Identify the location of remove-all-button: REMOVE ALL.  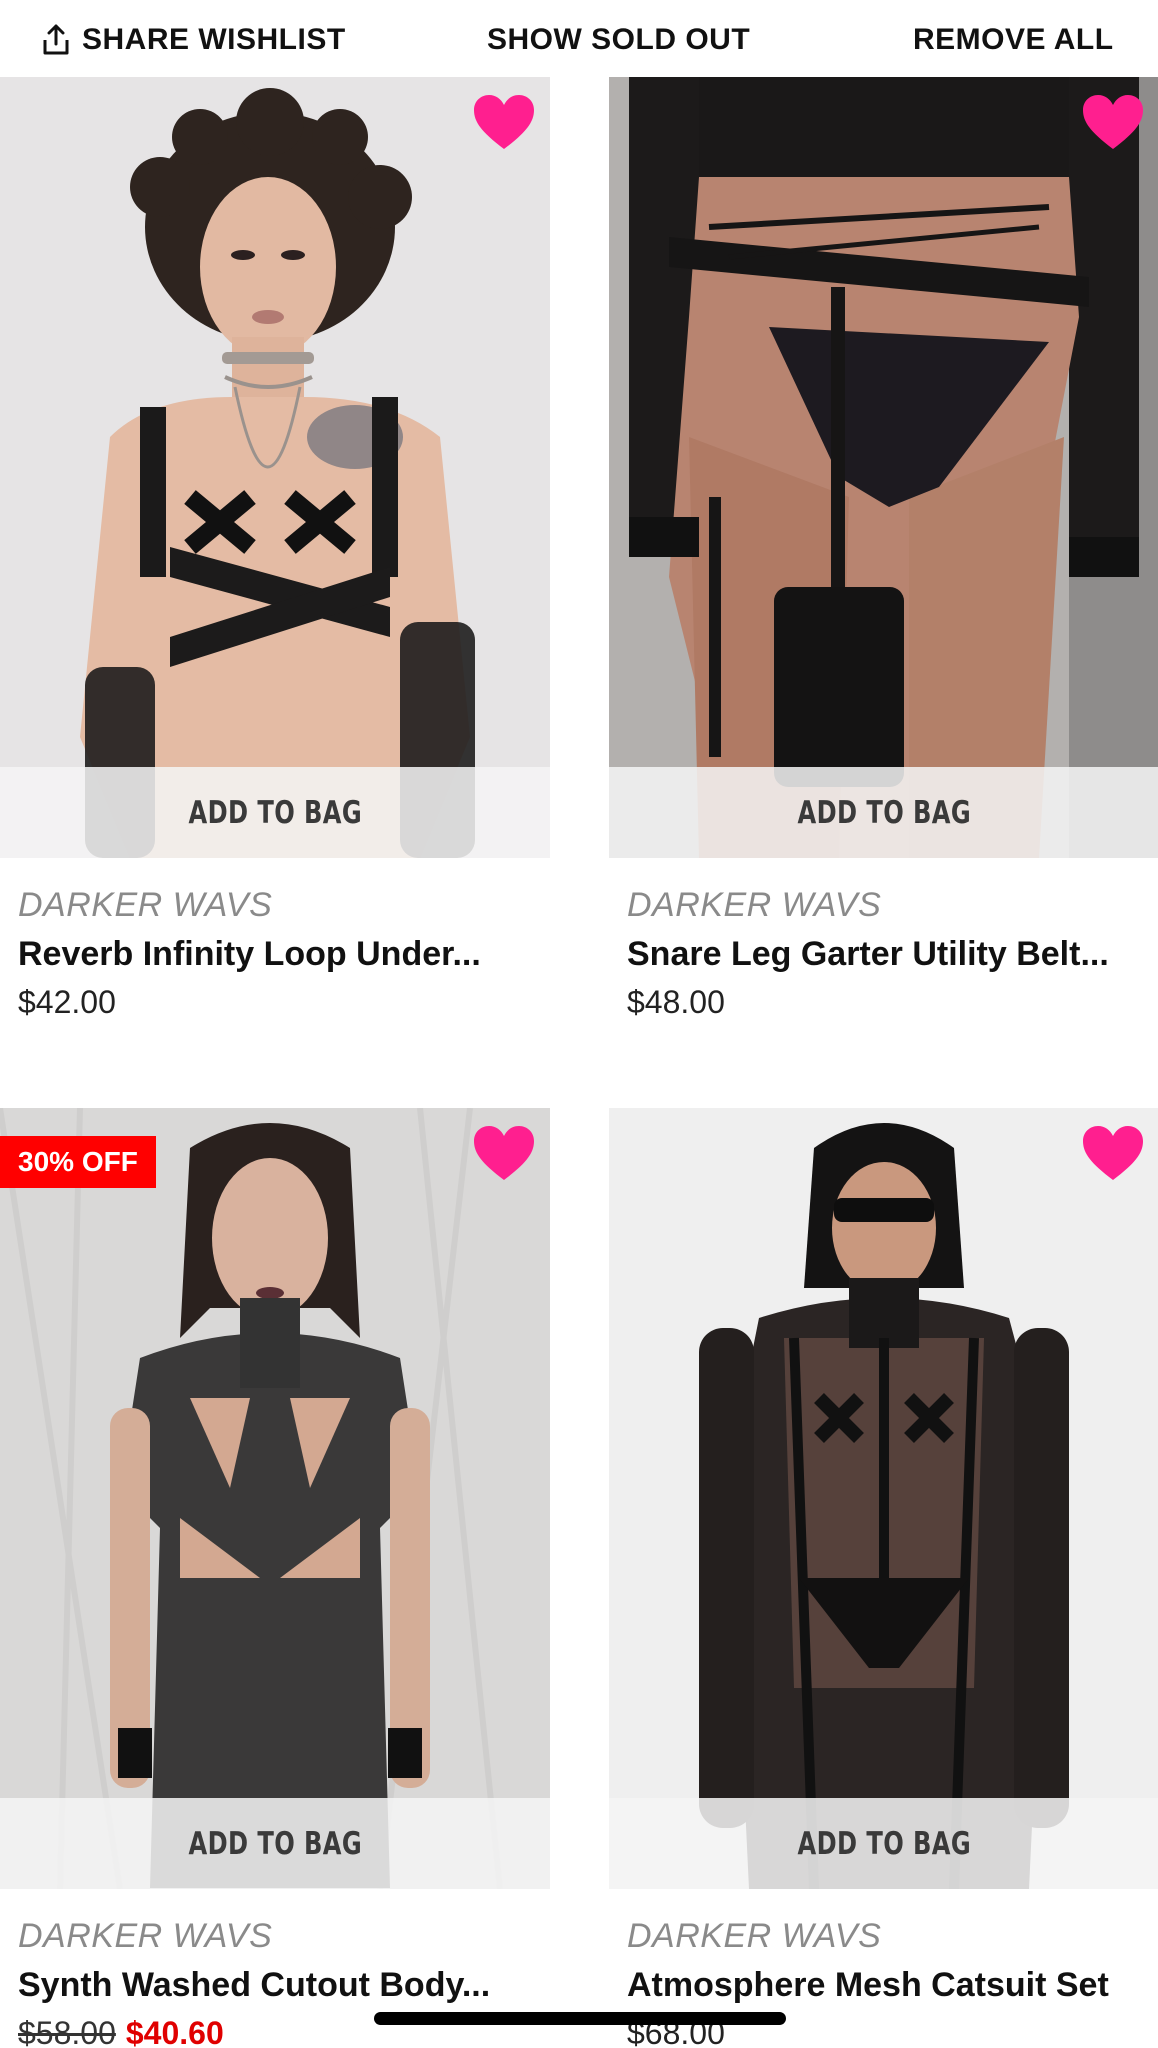
(1013, 40).